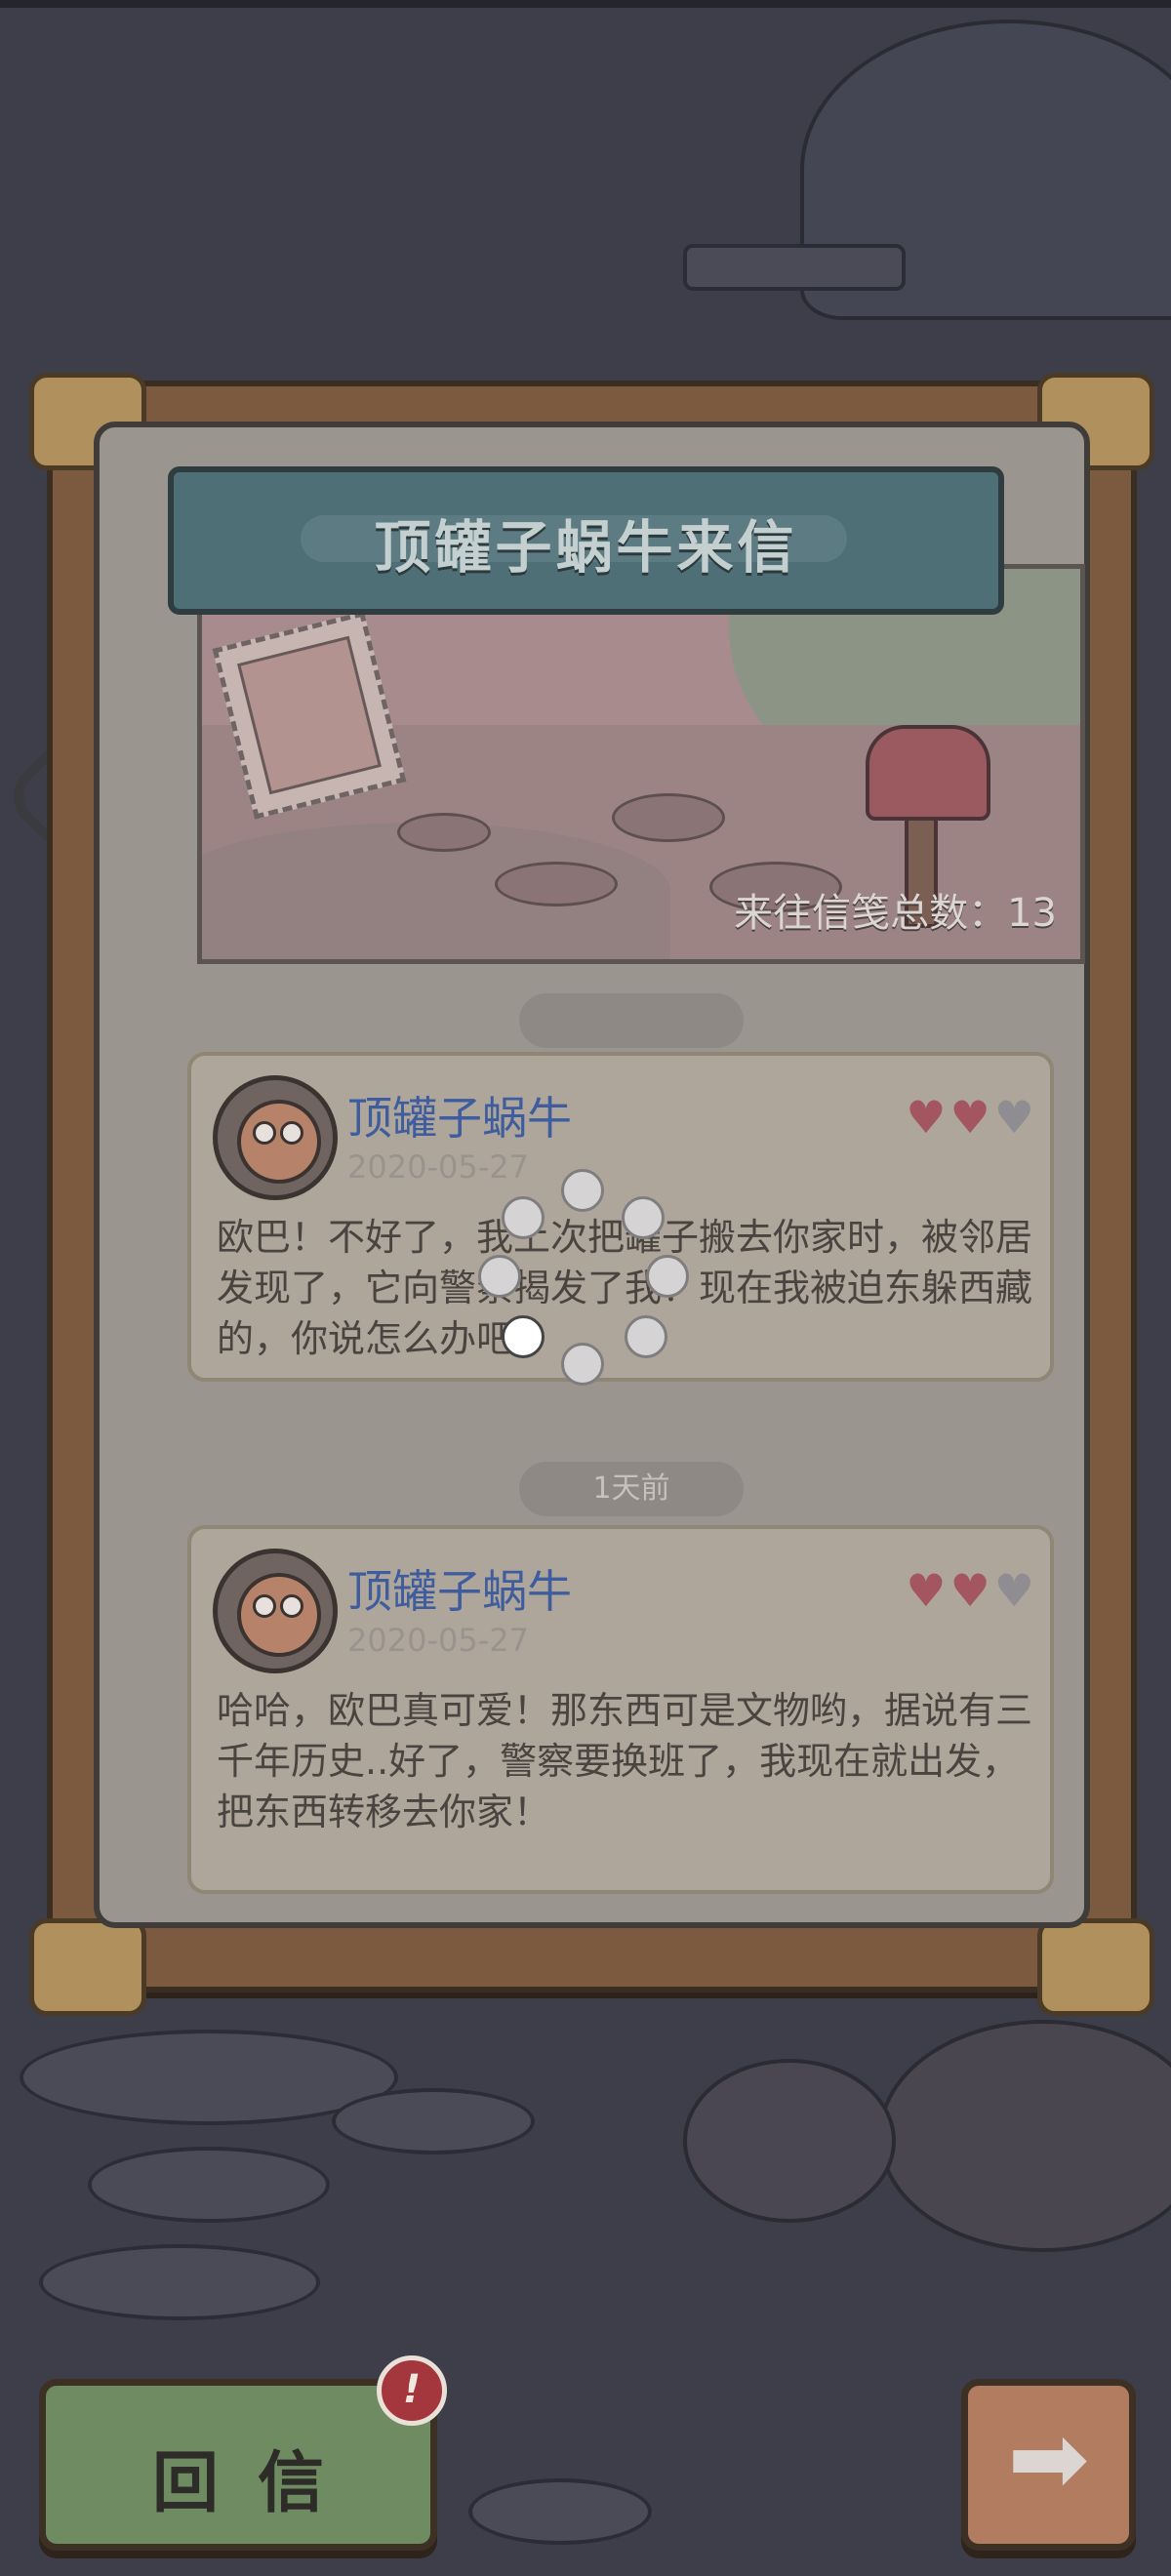  What do you see at coordinates (1048, 2458) in the screenshot?
I see `arrow-right-icon: ➡` at bounding box center [1048, 2458].